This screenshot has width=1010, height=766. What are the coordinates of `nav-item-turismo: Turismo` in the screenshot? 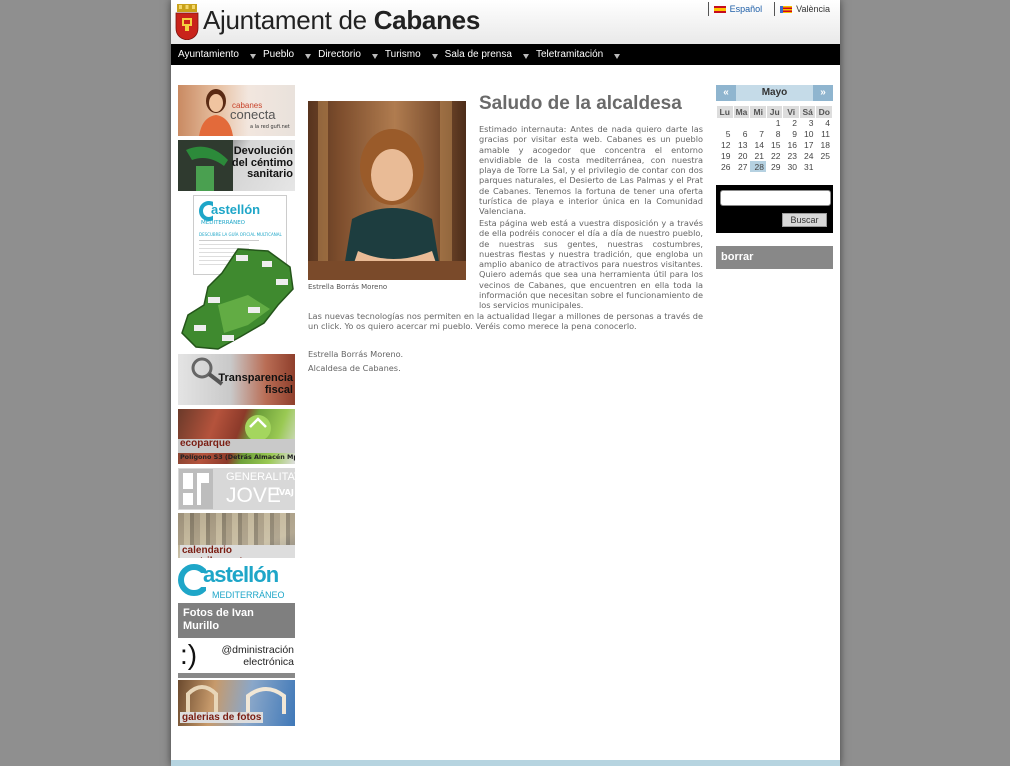 It's located at (408, 54).